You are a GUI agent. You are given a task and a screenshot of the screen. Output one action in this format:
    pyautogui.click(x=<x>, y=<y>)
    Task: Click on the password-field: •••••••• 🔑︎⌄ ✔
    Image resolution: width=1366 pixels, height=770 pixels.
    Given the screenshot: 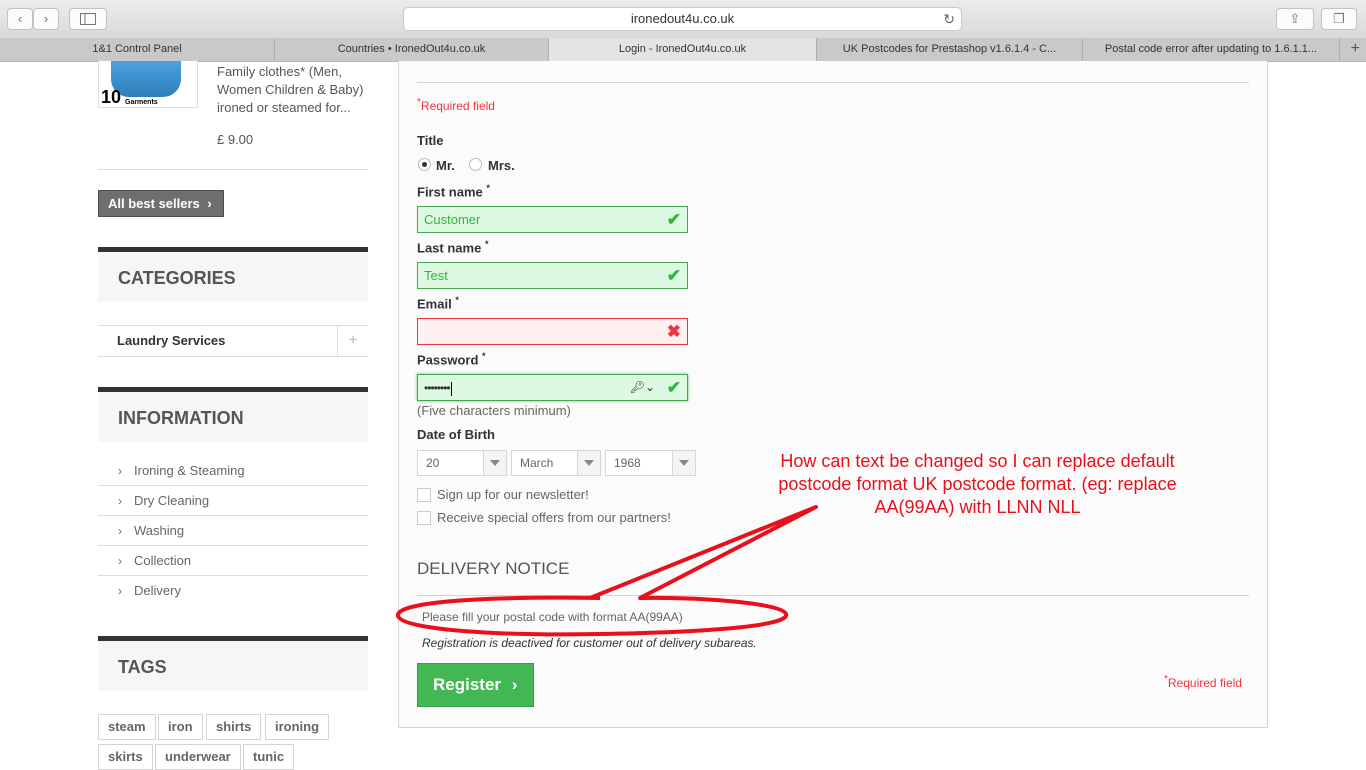 What is the action you would take?
    pyautogui.click(x=552, y=387)
    